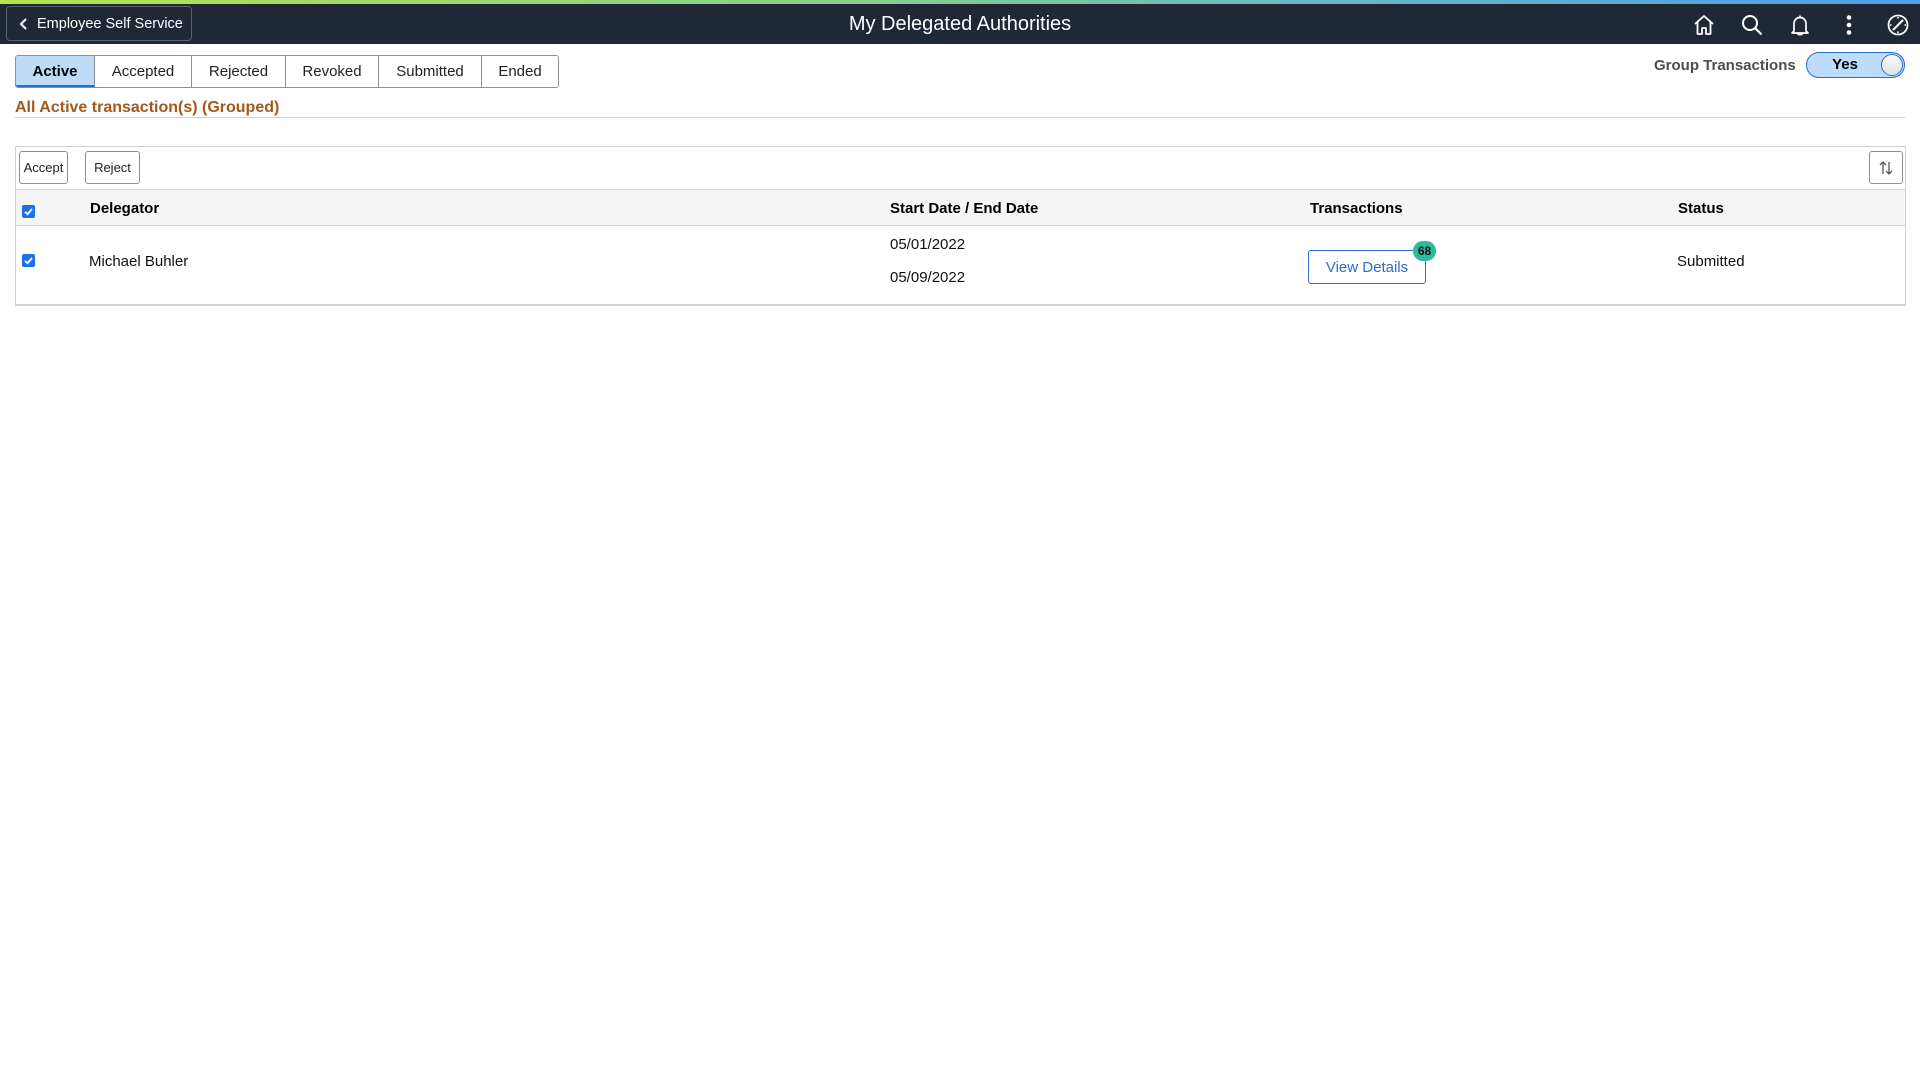 The width and height of the screenshot is (1920, 1080). I want to click on page-title: My Delegated Authorities, so click(960, 24).